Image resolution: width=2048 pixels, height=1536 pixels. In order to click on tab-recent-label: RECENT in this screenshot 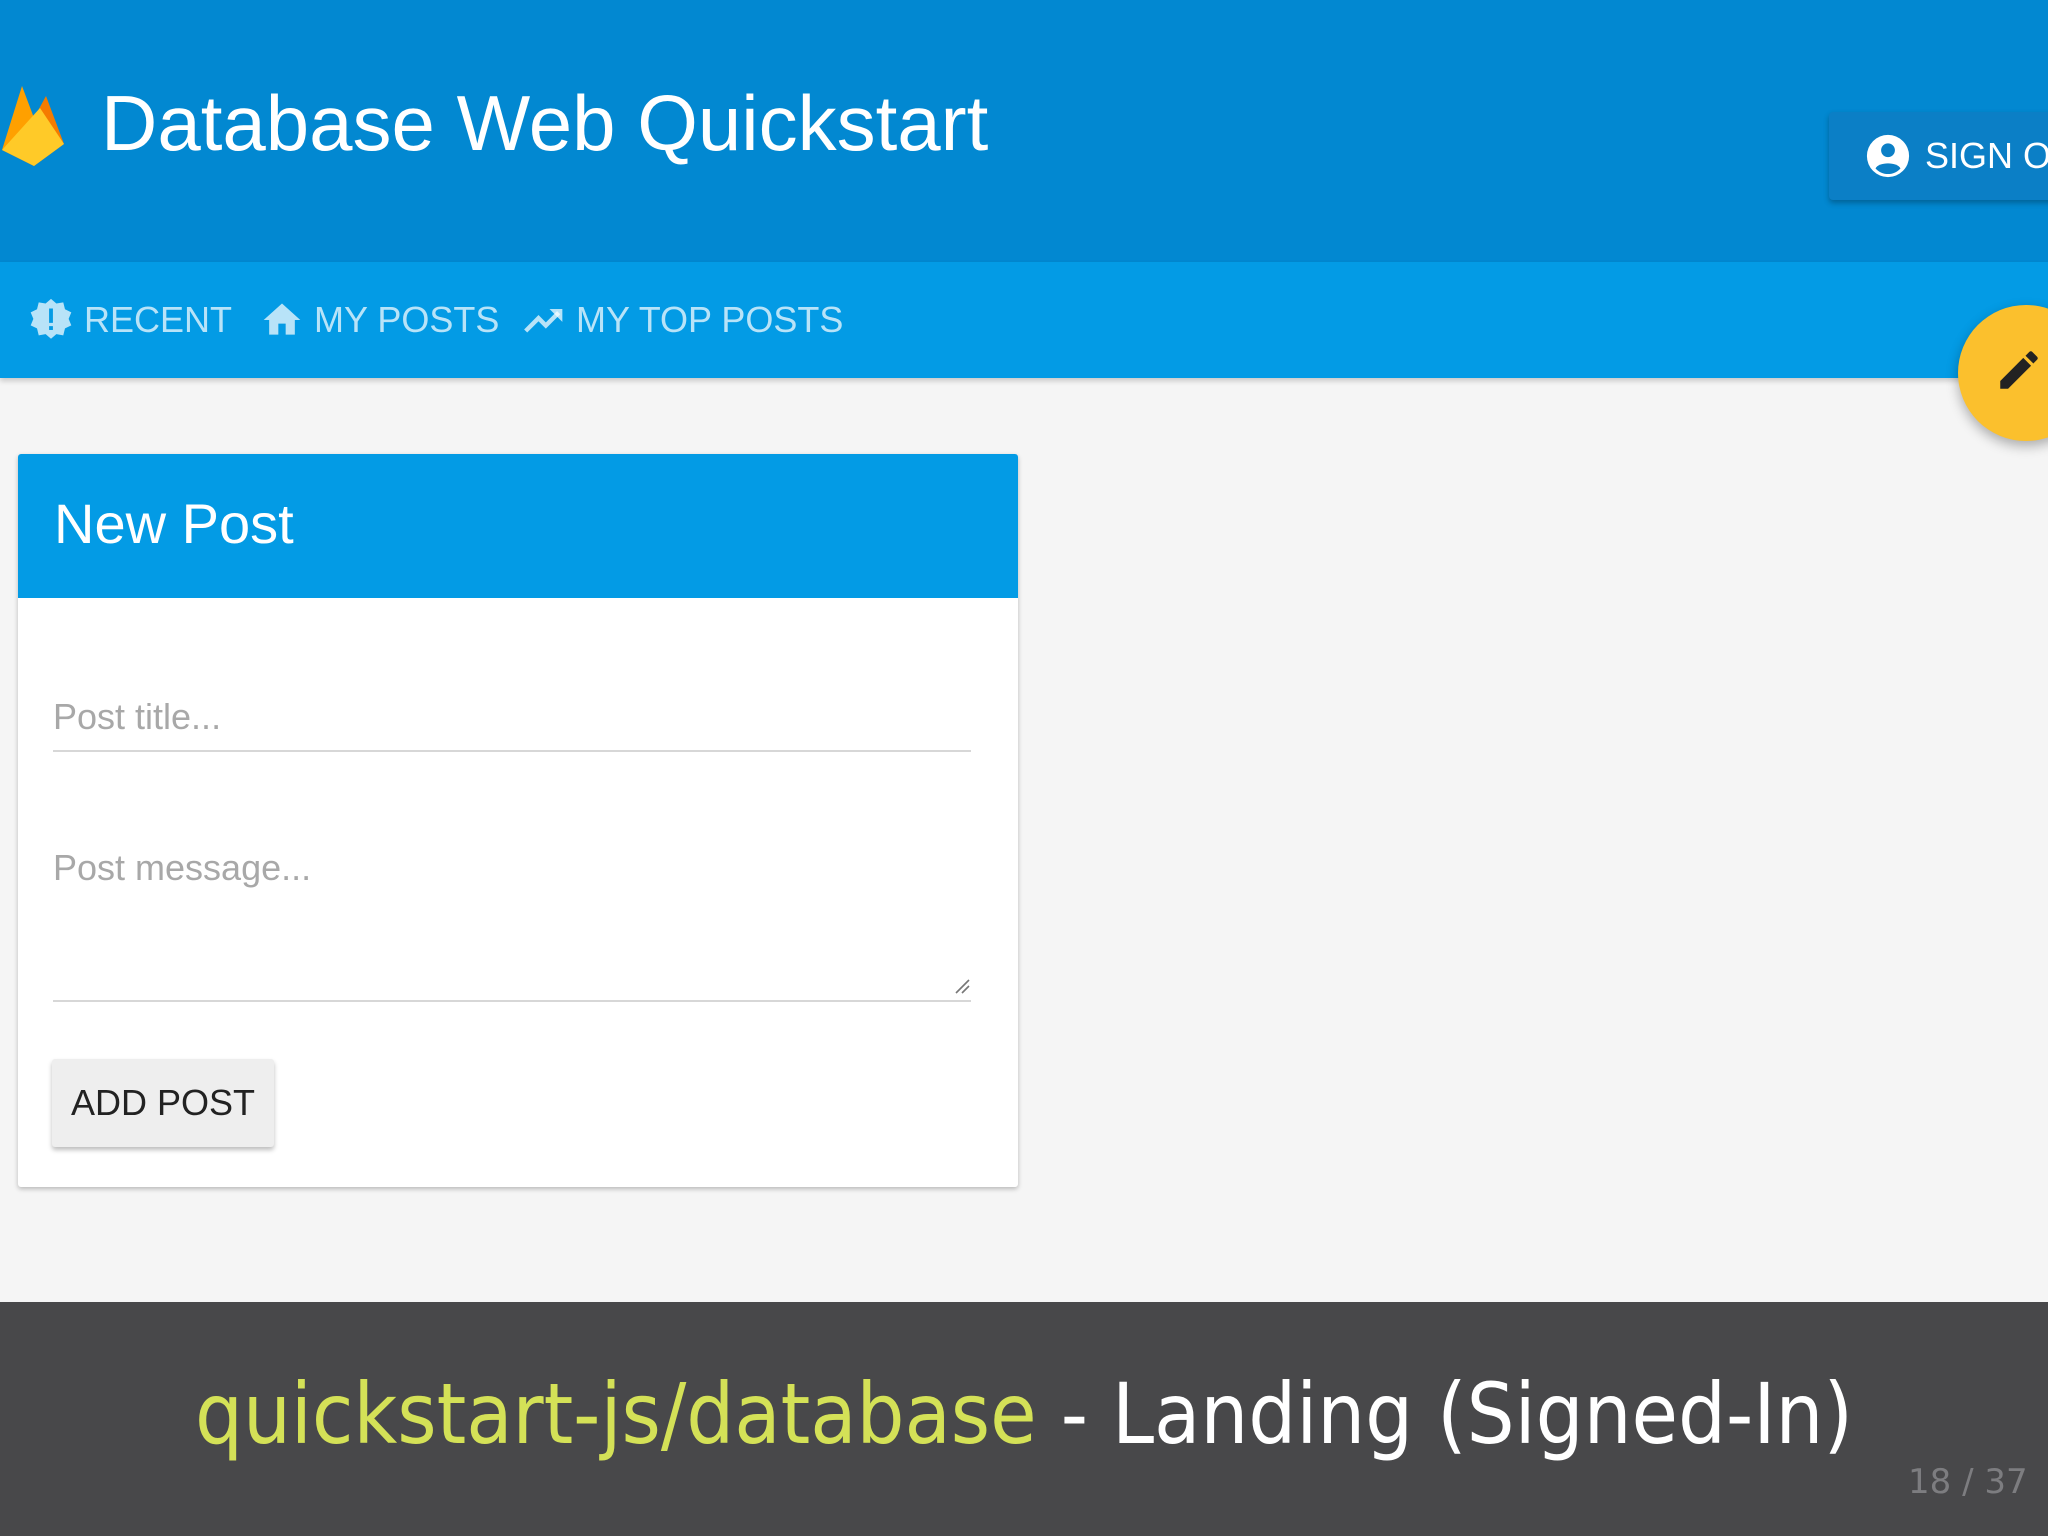, I will do `click(158, 319)`.